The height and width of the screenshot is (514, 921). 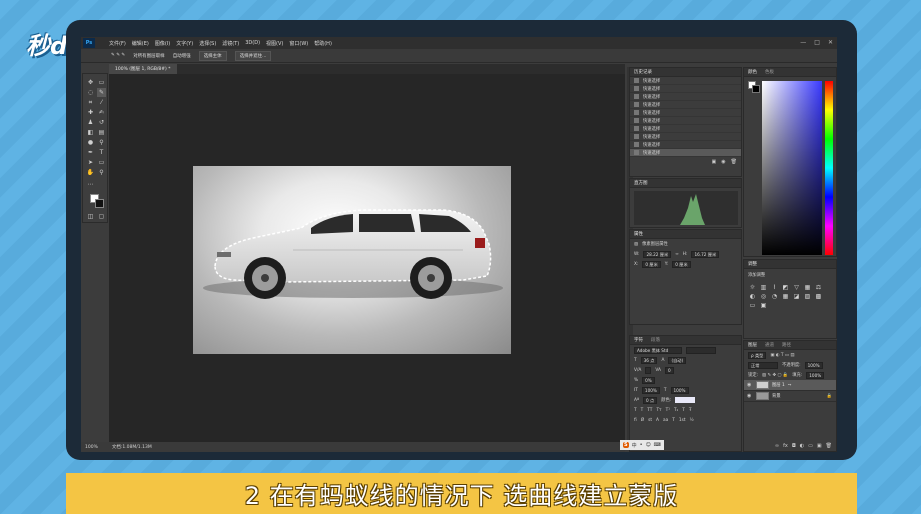 What do you see at coordinates (676, 410) in the screenshot?
I see `subscript-icon: T₁` at bounding box center [676, 410].